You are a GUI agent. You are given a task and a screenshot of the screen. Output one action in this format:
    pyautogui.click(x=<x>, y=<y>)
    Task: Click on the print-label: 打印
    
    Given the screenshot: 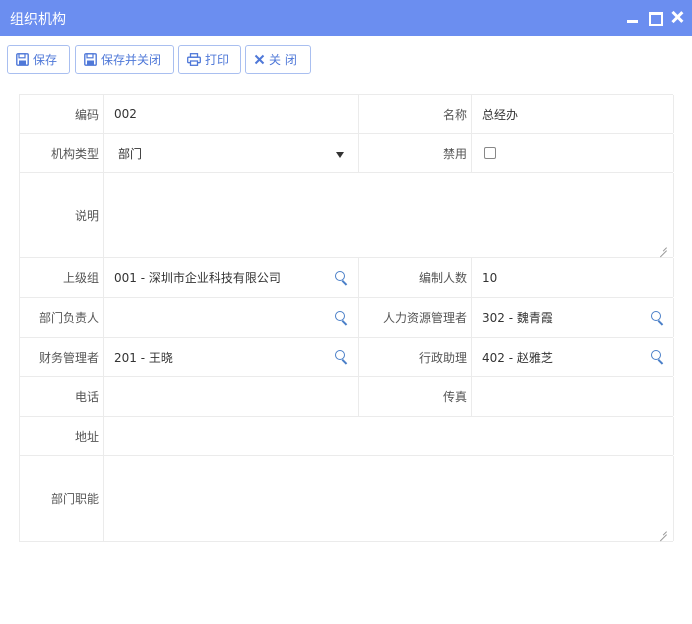 What is the action you would take?
    pyautogui.click(x=217, y=60)
    